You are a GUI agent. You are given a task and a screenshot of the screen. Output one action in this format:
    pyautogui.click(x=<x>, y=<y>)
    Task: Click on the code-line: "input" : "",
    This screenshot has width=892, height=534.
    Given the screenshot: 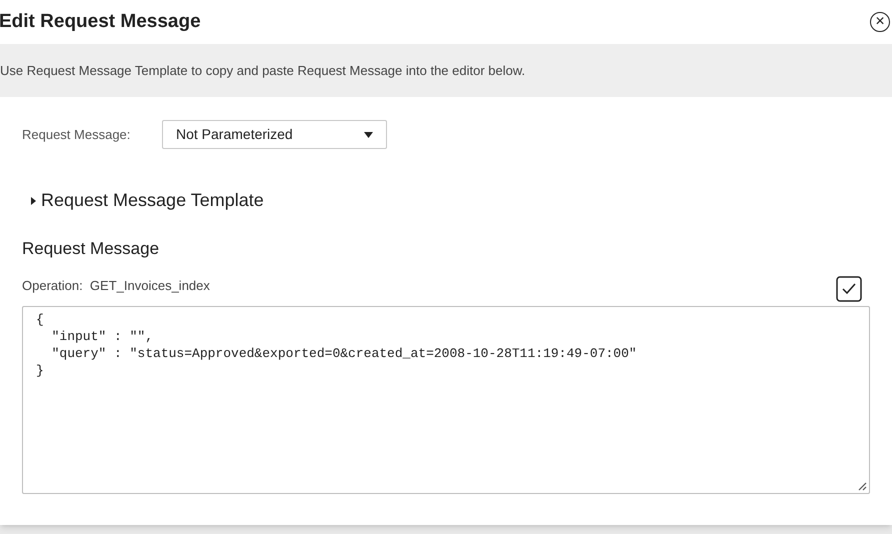 What is the action you would take?
    pyautogui.click(x=102, y=336)
    